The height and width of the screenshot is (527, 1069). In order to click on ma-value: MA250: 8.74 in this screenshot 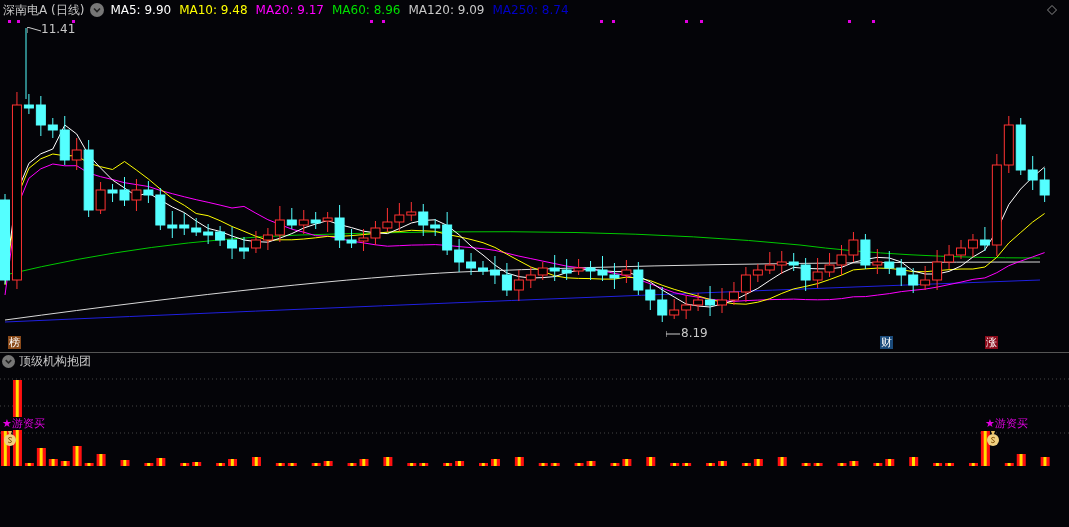, I will do `click(530, 10)`.